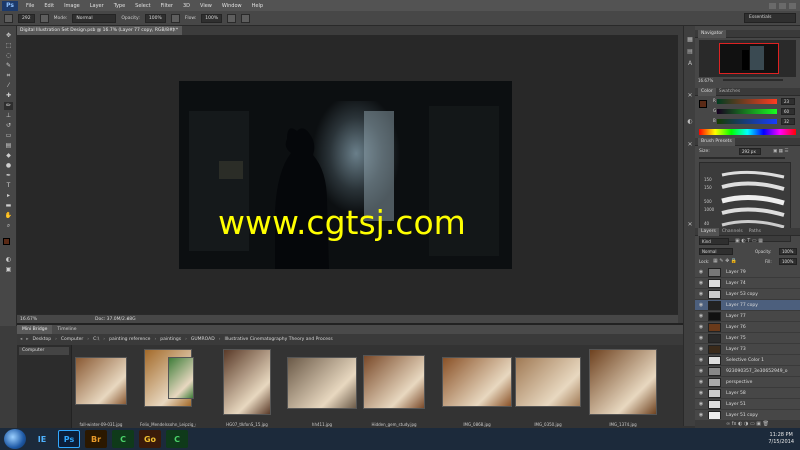 The height and width of the screenshot is (450, 800). Describe the element at coordinates (725, 261) in the screenshot. I see `lock-icons: ▦ ✎ ✥ 🔒` at that location.